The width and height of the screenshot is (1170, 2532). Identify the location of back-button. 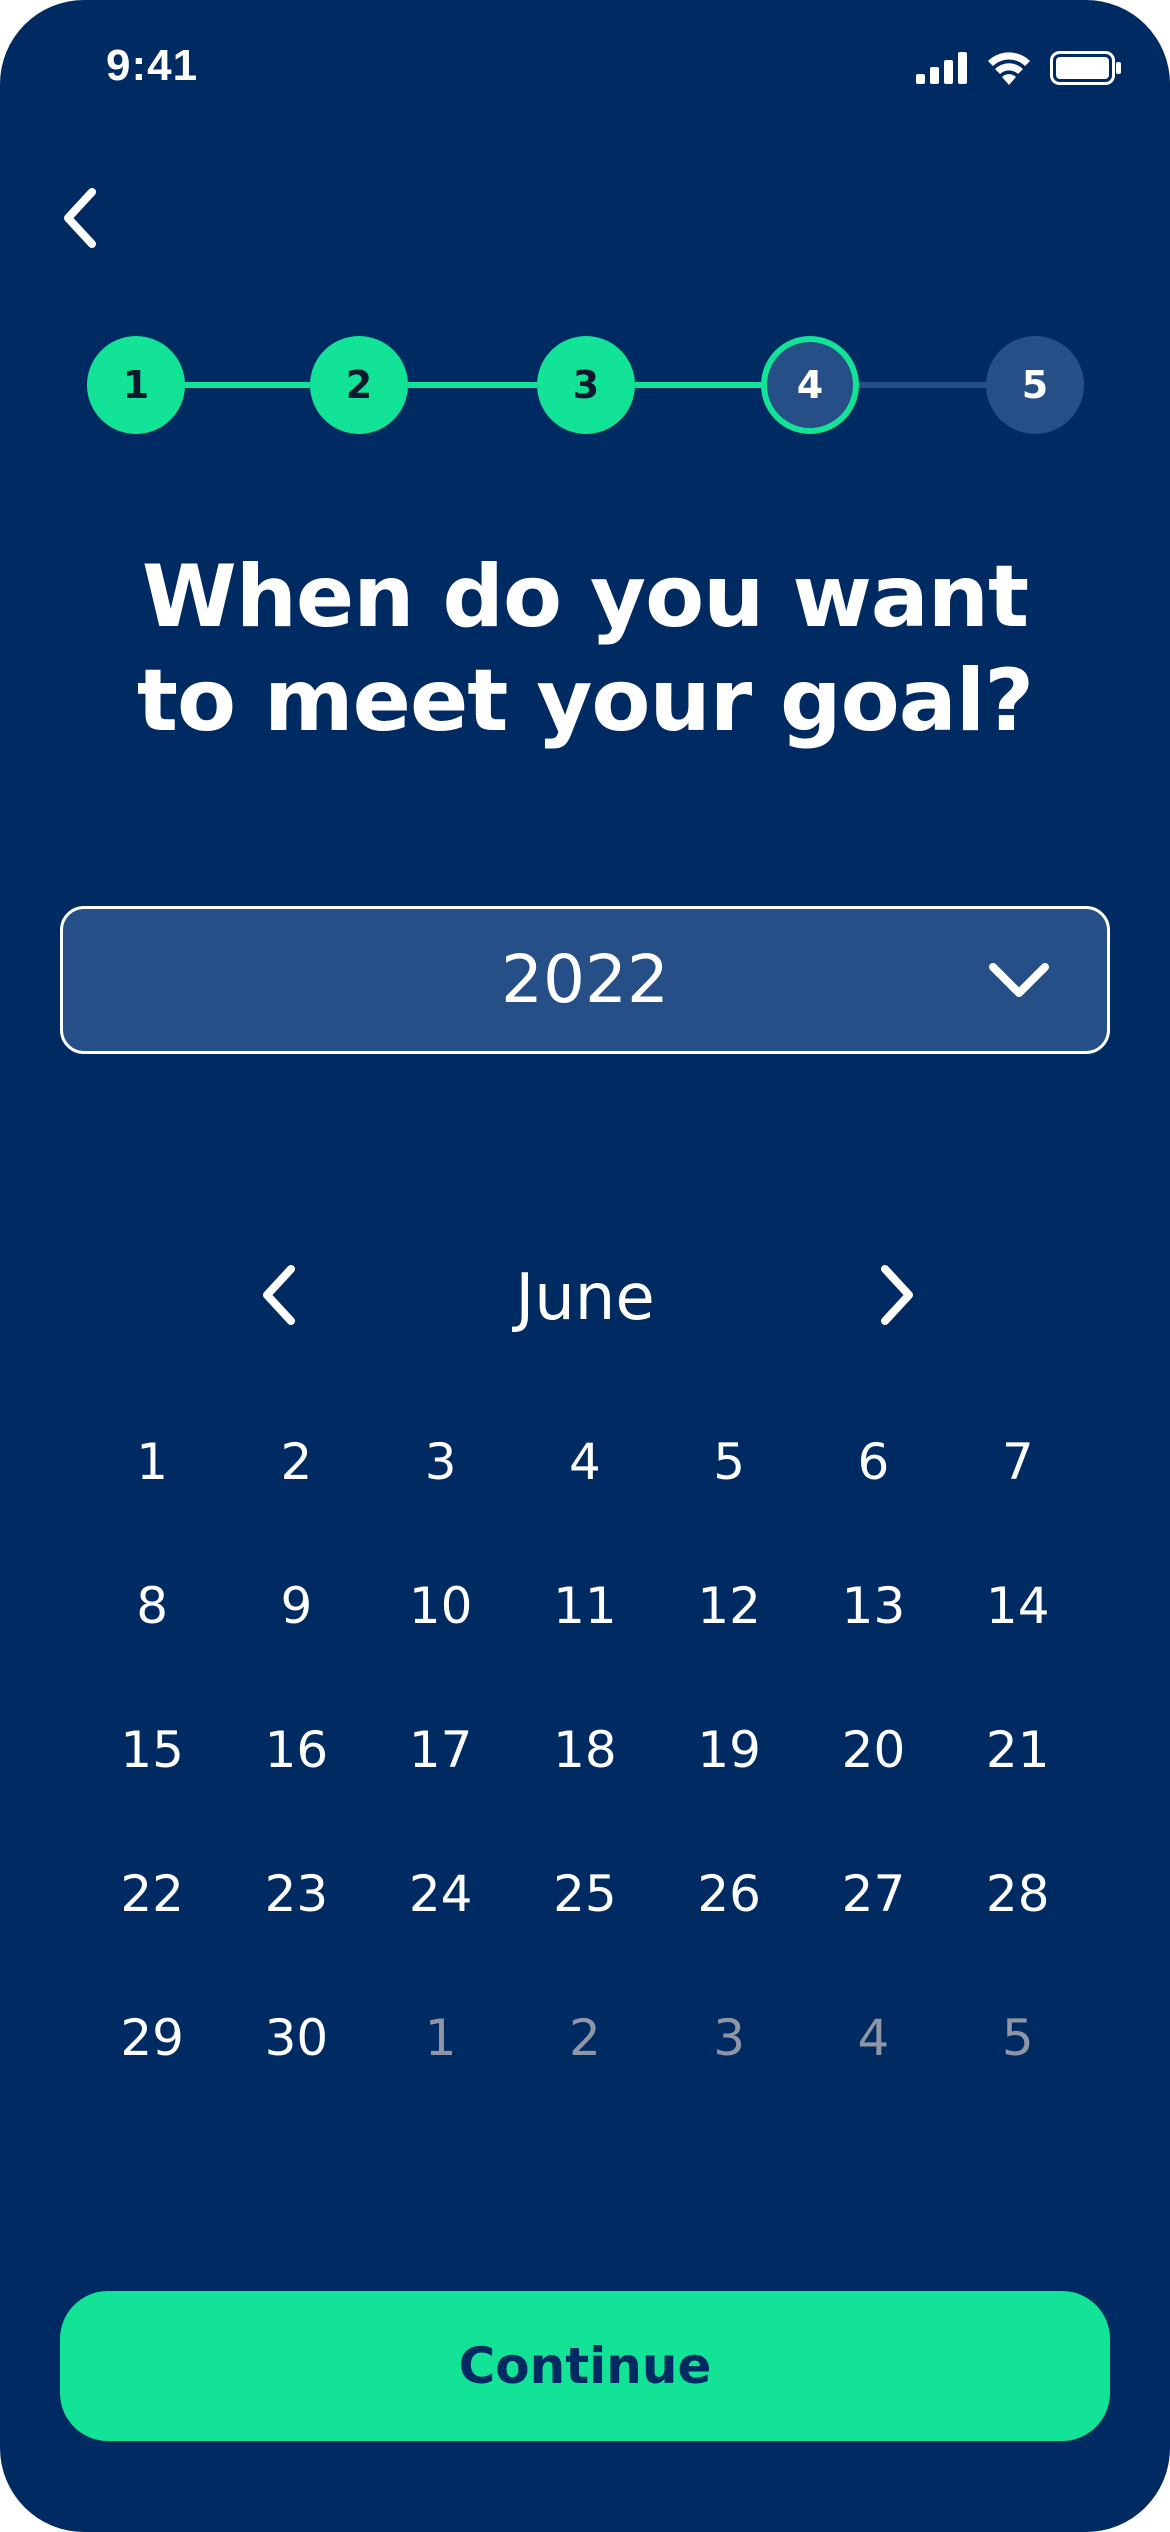
(80, 220).